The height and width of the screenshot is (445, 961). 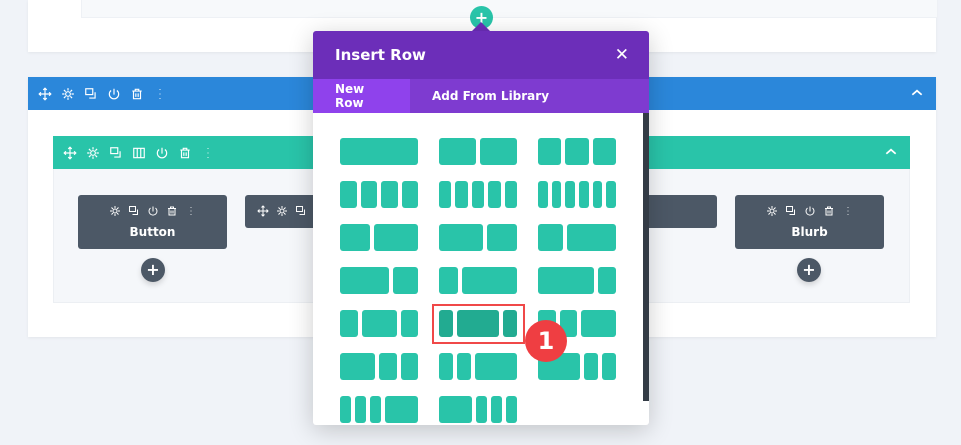 I want to click on button-module: Button, so click(x=152, y=222).